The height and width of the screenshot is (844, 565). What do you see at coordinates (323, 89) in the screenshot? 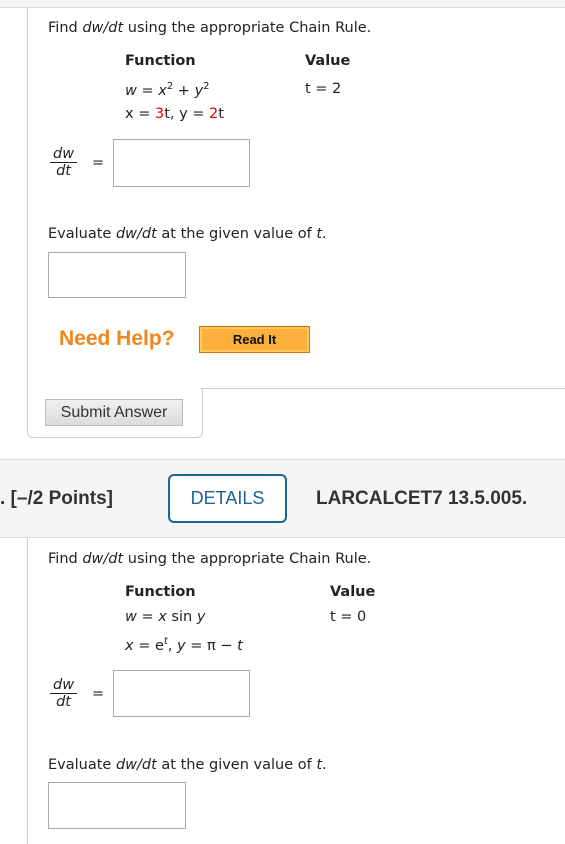
I see `value-text: t = 2` at bounding box center [323, 89].